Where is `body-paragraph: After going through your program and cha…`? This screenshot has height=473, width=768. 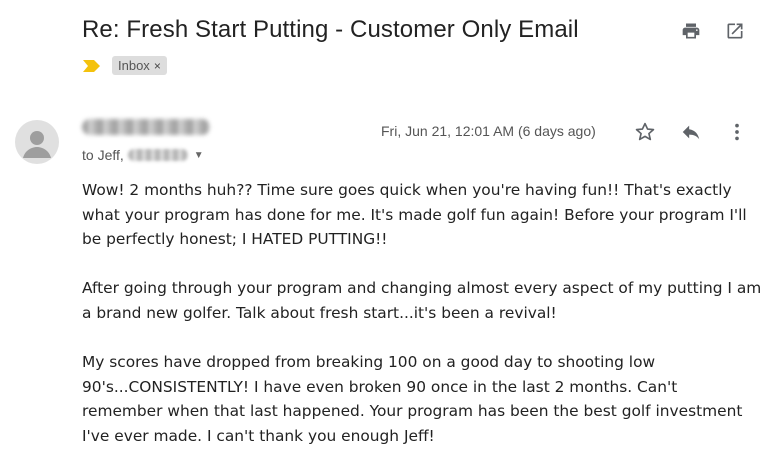 body-paragraph: After going through your program and cha… is located at coordinates (422, 300).